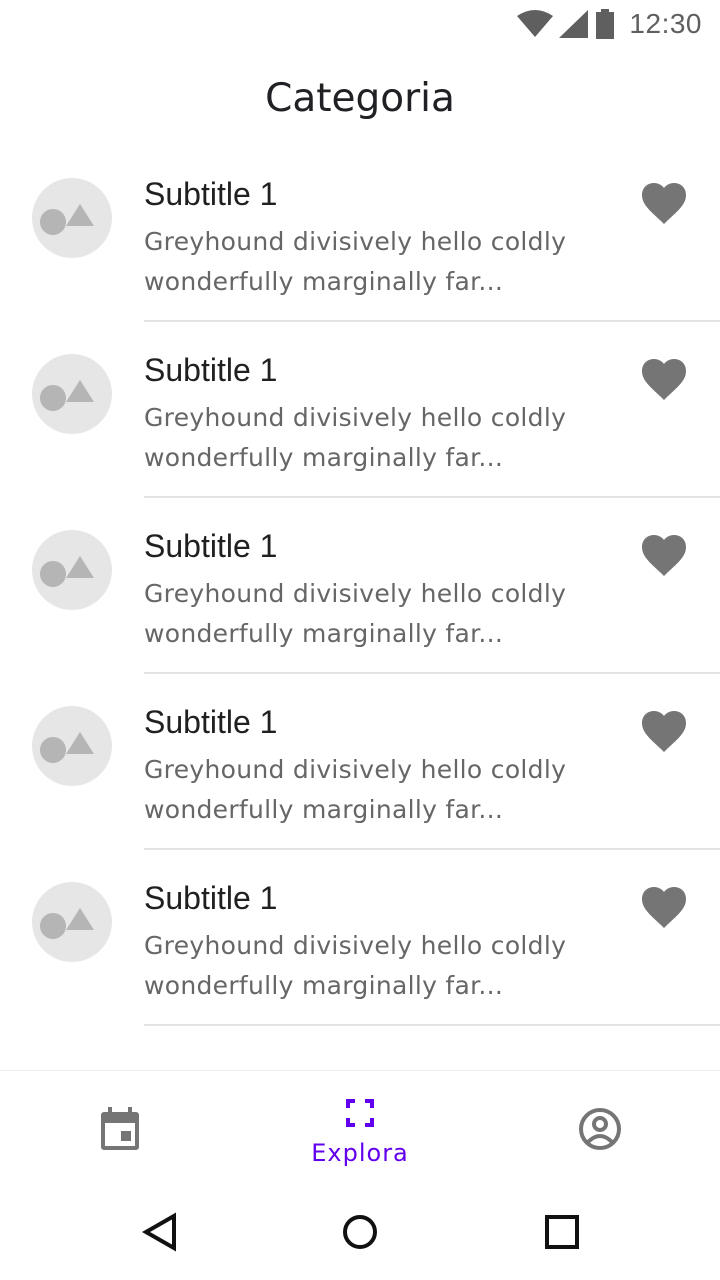 The width and height of the screenshot is (720, 1280). I want to click on back-icon, so click(162, 1232).